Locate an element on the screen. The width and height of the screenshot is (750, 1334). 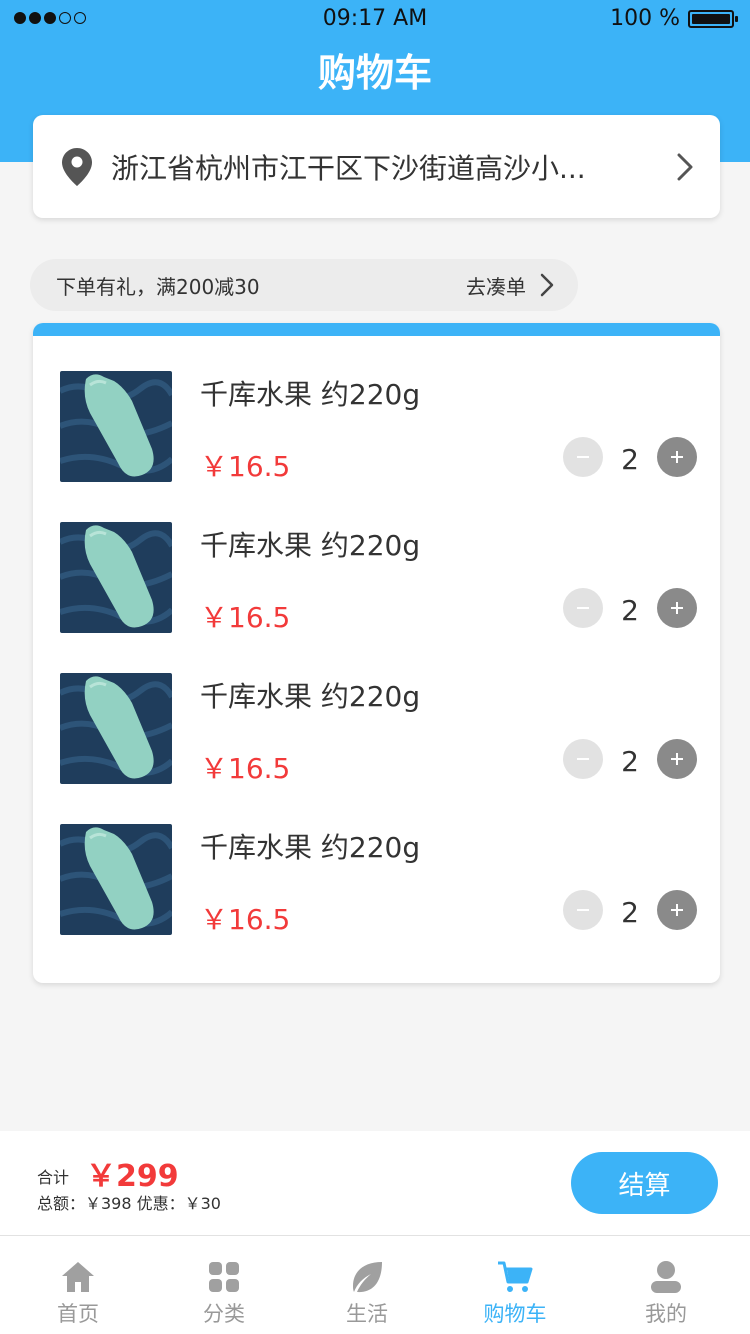
tab-cart: 购物车 is located at coordinates (515, 1285).